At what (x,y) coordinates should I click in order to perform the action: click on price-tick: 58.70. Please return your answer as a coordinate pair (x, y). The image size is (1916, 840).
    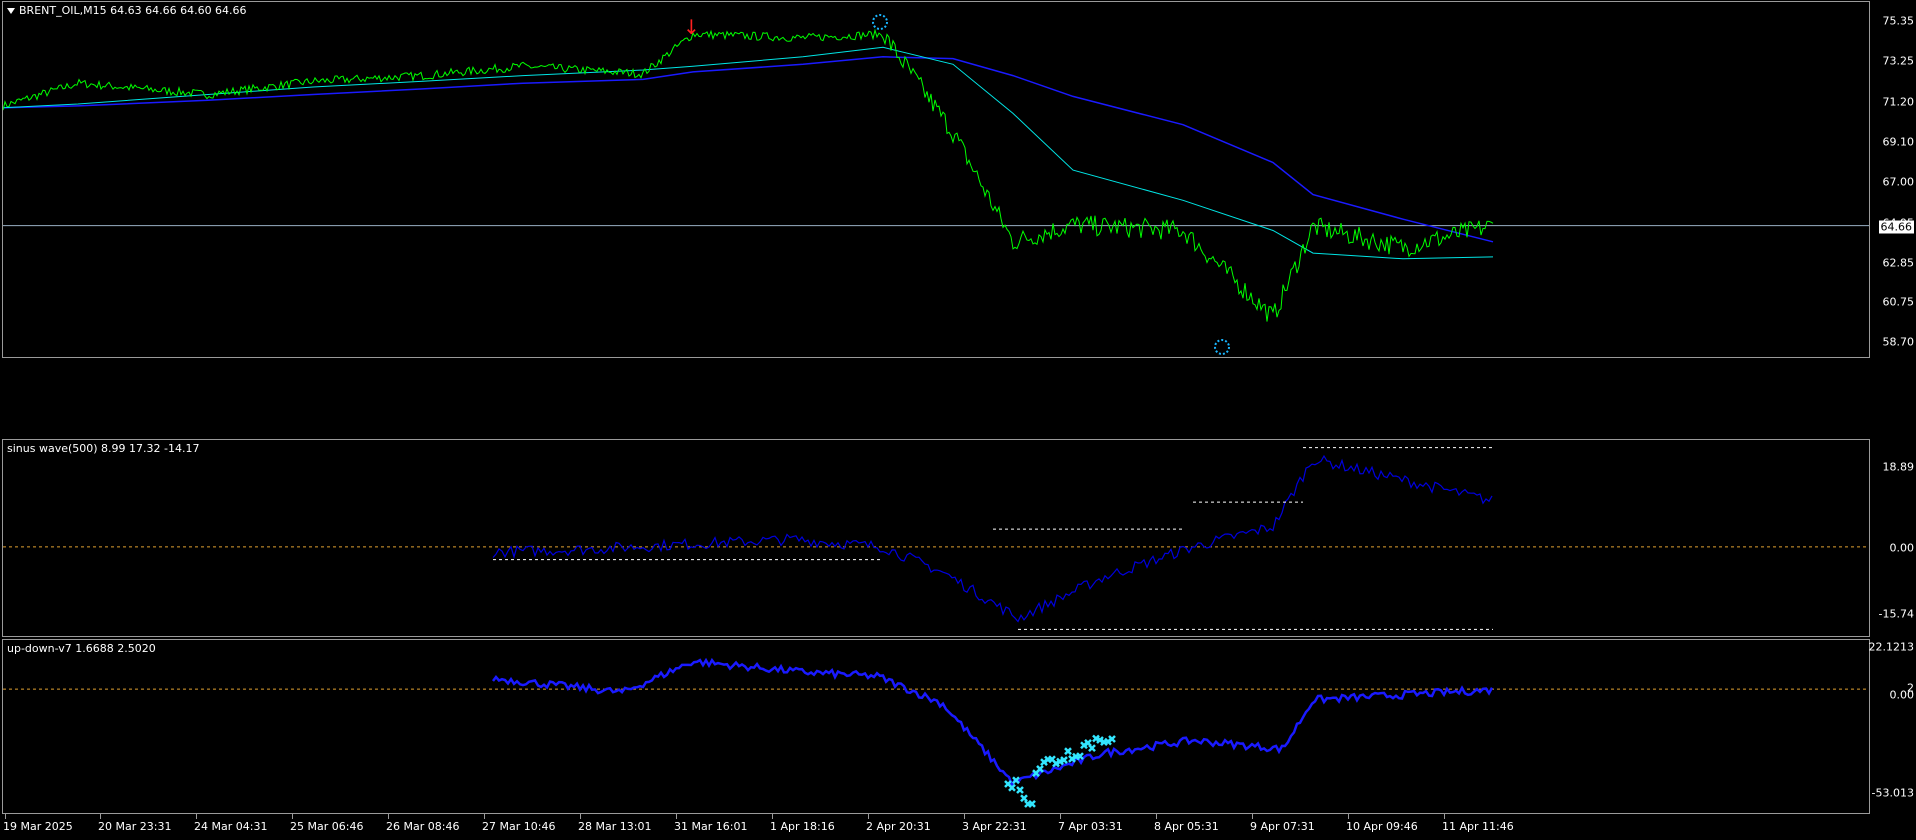
    Looking at the image, I should click on (1898, 342).